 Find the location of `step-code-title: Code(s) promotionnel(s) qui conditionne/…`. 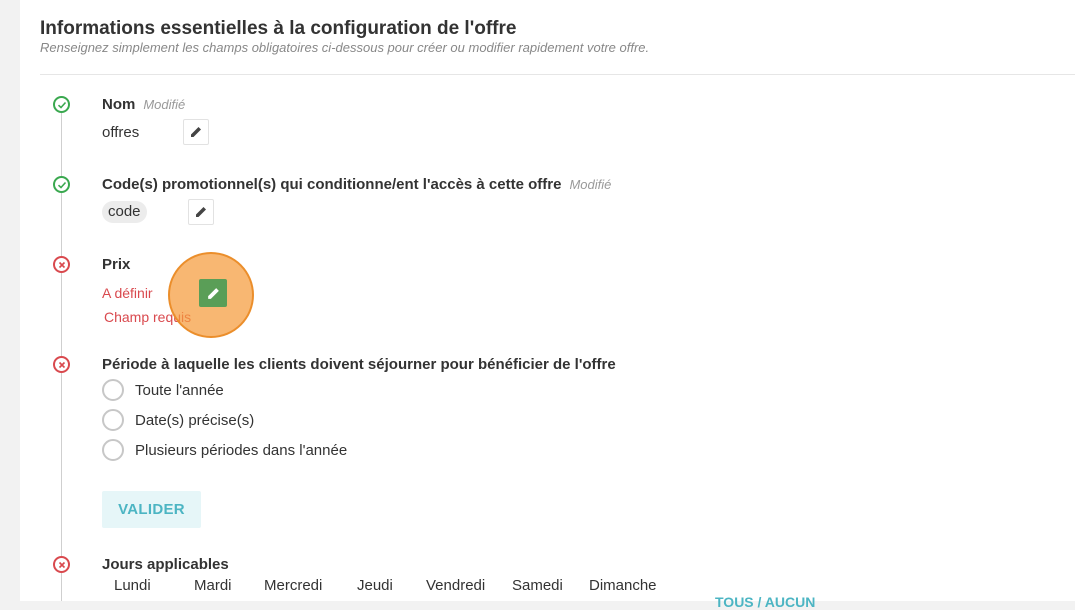

step-code-title: Code(s) promotionnel(s) qui conditionne/… is located at coordinates (332, 184).